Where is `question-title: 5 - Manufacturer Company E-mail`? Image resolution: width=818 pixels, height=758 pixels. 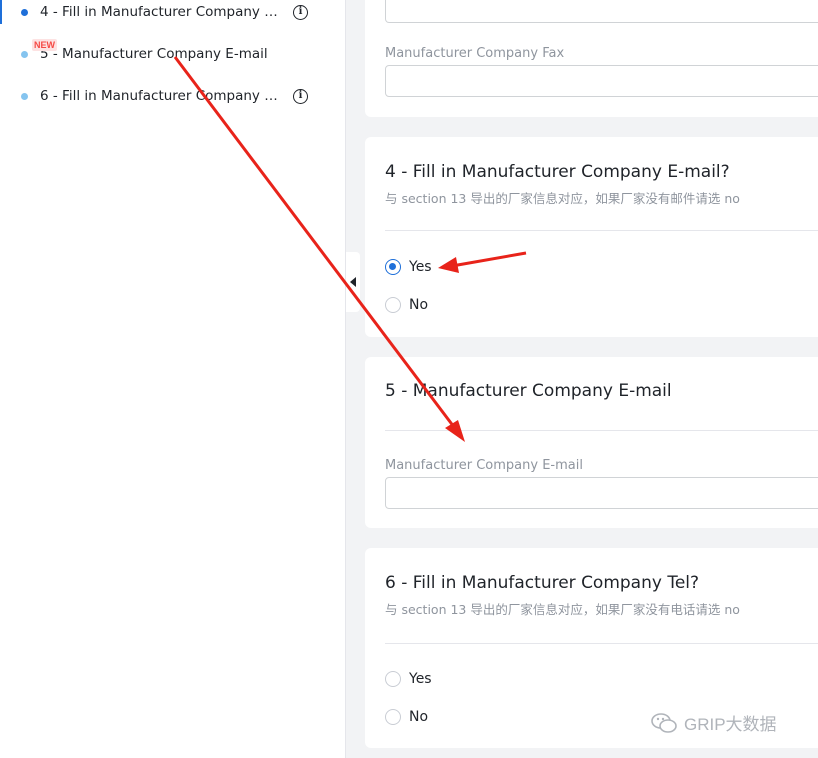 question-title: 5 - Manufacturer Company E-mail is located at coordinates (528, 391).